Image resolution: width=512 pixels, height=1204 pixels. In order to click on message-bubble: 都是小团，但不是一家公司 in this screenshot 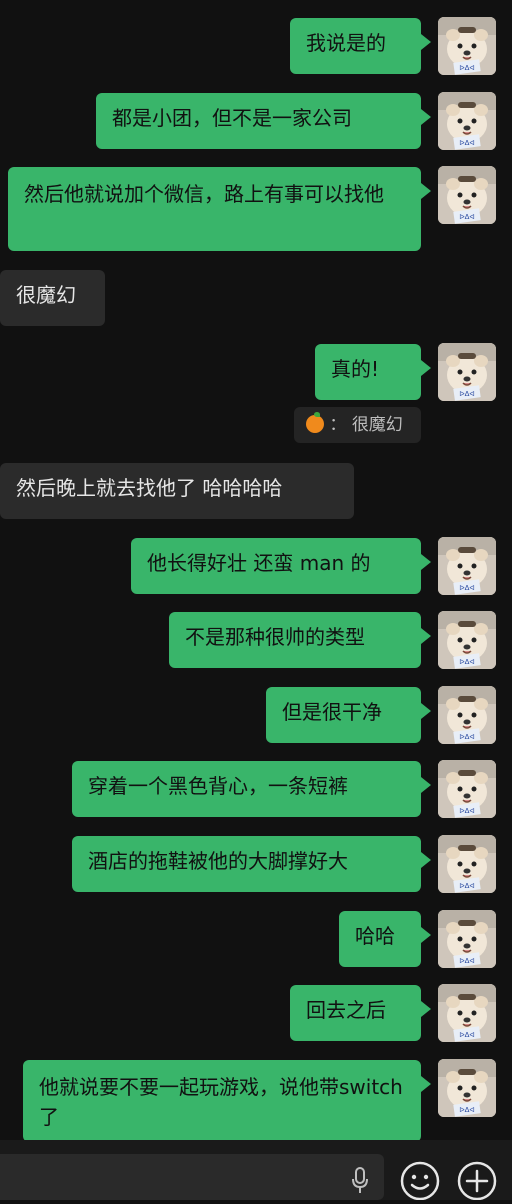, I will do `click(263, 121)`.